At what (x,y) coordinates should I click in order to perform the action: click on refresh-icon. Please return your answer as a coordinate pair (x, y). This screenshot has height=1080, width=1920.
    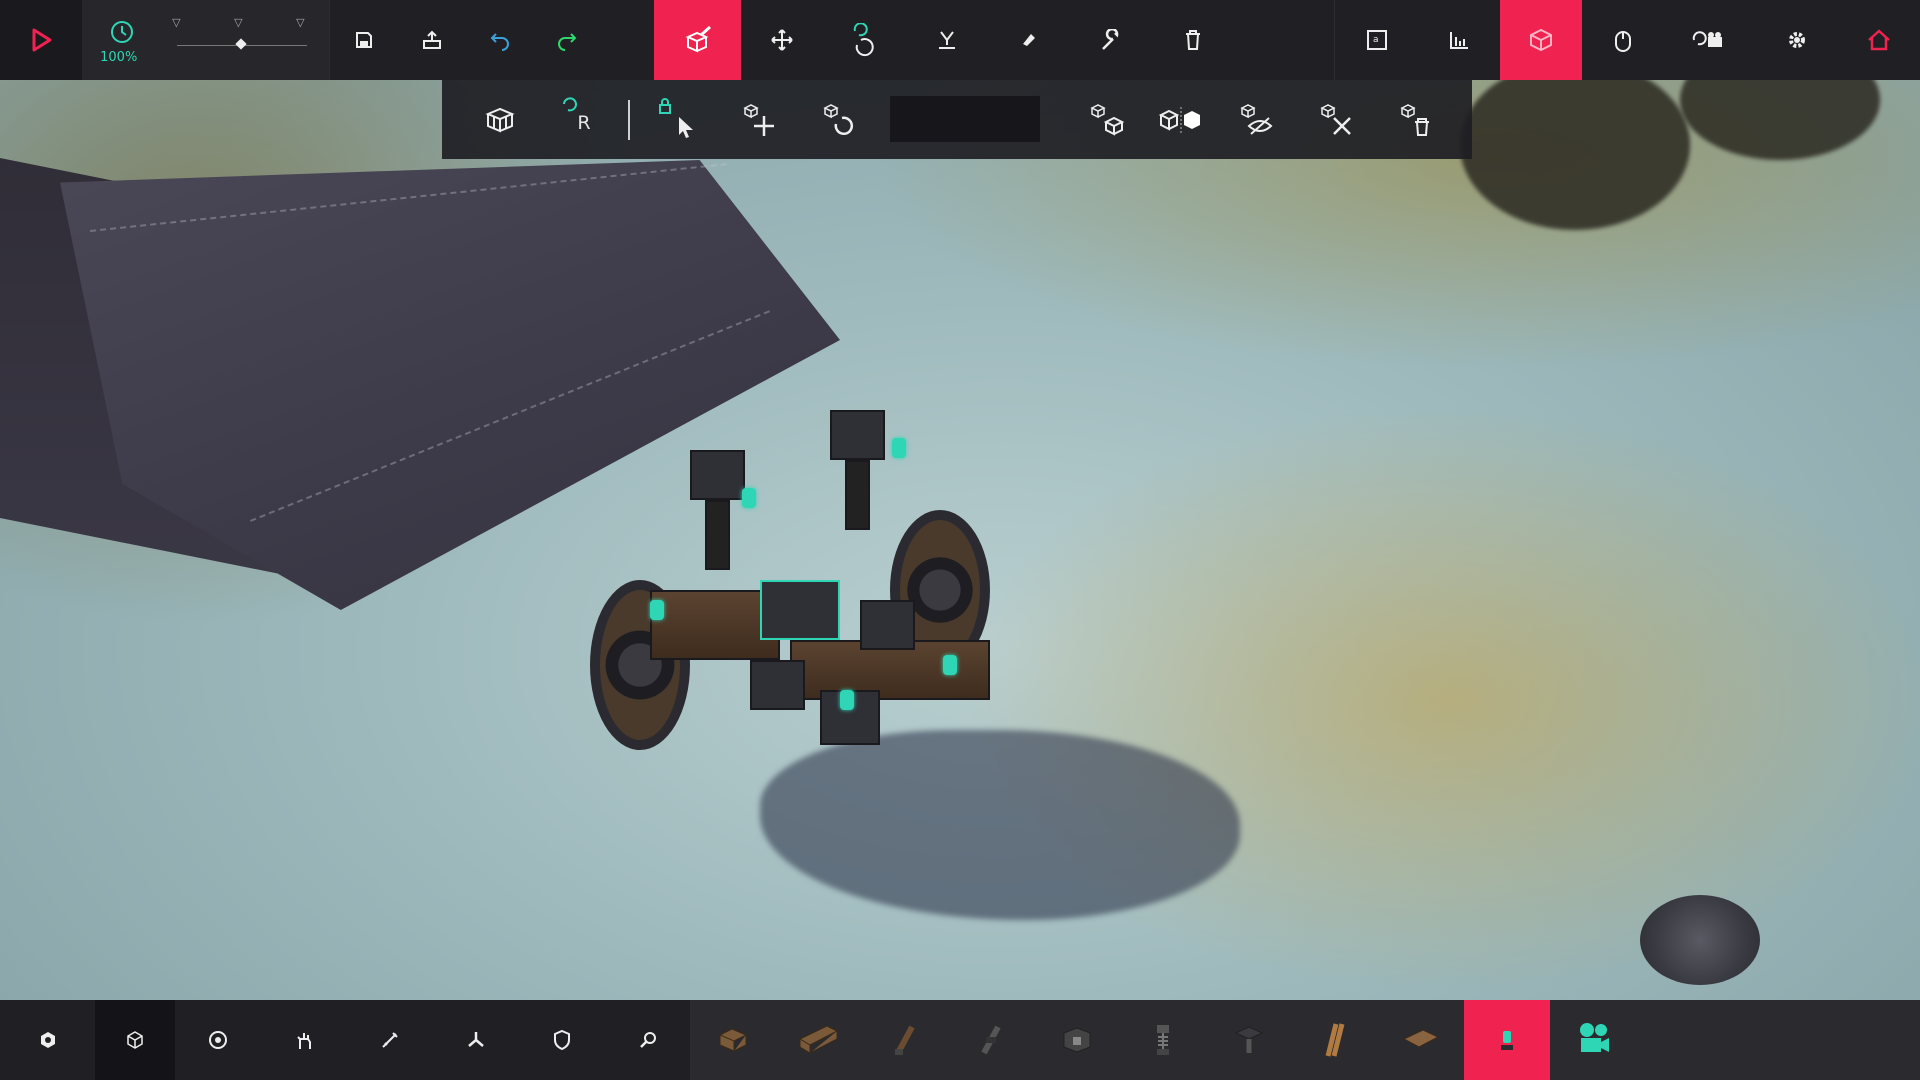
    Looking at the image, I should click on (570, 104).